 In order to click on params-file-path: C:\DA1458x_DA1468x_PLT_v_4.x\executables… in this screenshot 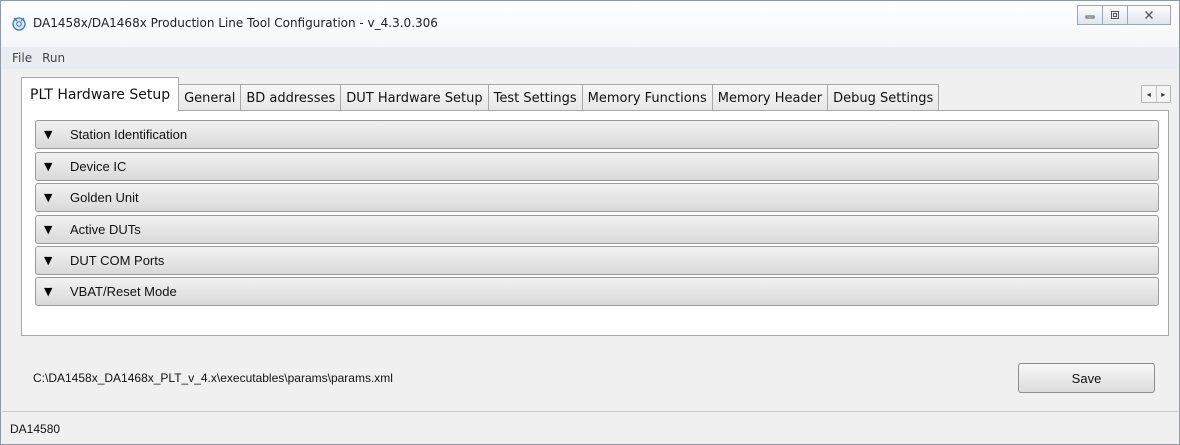, I will do `click(213, 378)`.